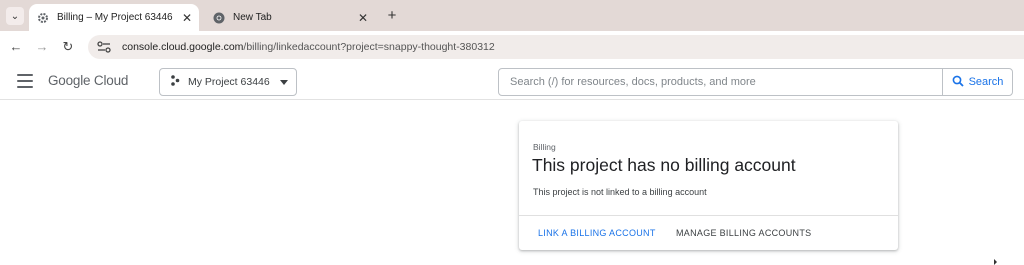 This screenshot has height=265, width=1024. Describe the element at coordinates (15, 16) in the screenshot. I see `tab-search-chevron-icon: ⌄` at that location.